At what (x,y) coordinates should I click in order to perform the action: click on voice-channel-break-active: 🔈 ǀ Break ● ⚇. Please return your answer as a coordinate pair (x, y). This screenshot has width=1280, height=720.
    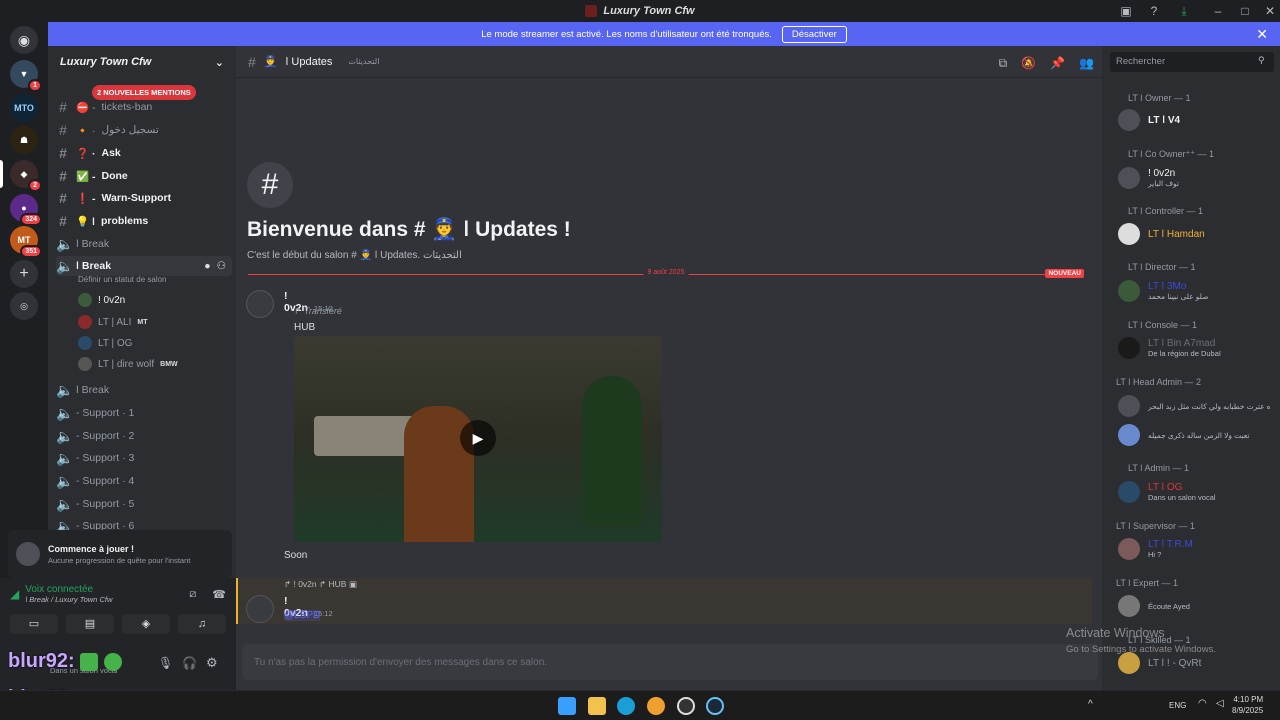
    Looking at the image, I should click on (144, 266).